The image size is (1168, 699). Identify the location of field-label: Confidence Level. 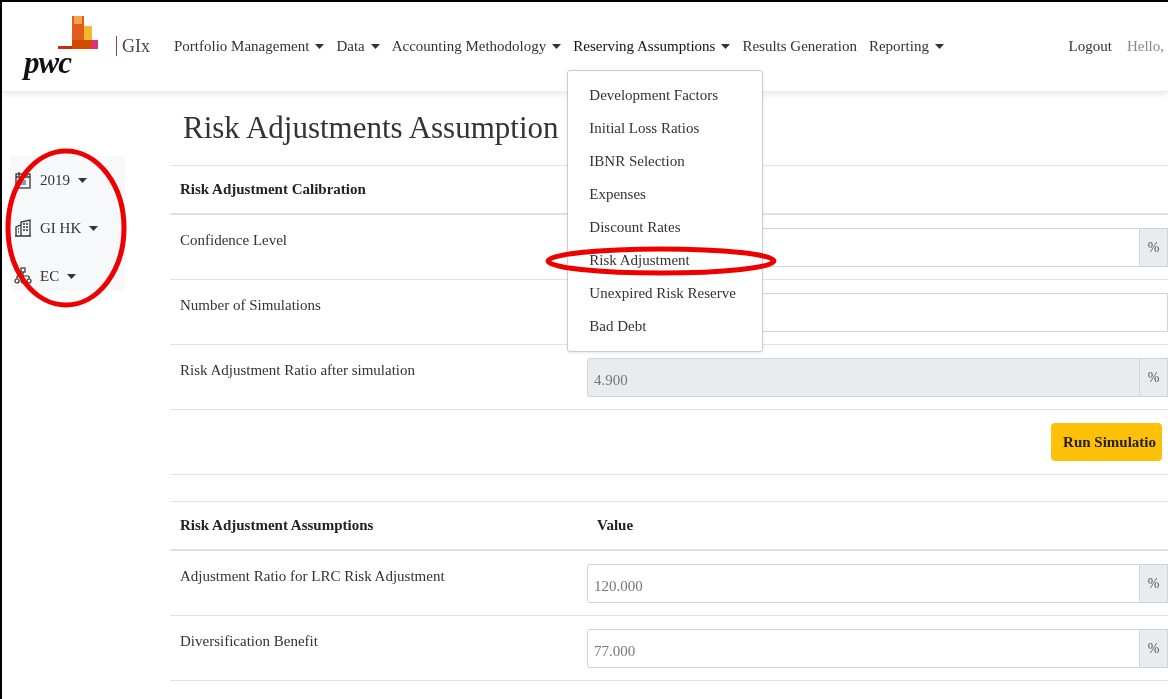
(234, 240).